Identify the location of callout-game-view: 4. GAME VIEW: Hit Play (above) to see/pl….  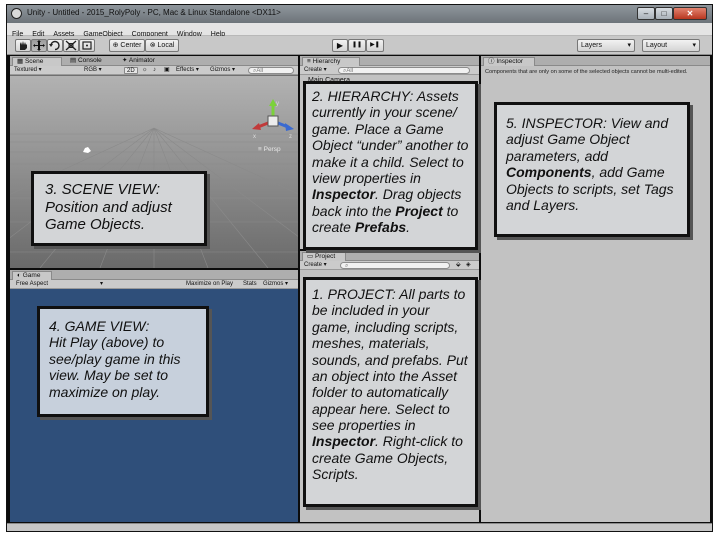
(123, 361).